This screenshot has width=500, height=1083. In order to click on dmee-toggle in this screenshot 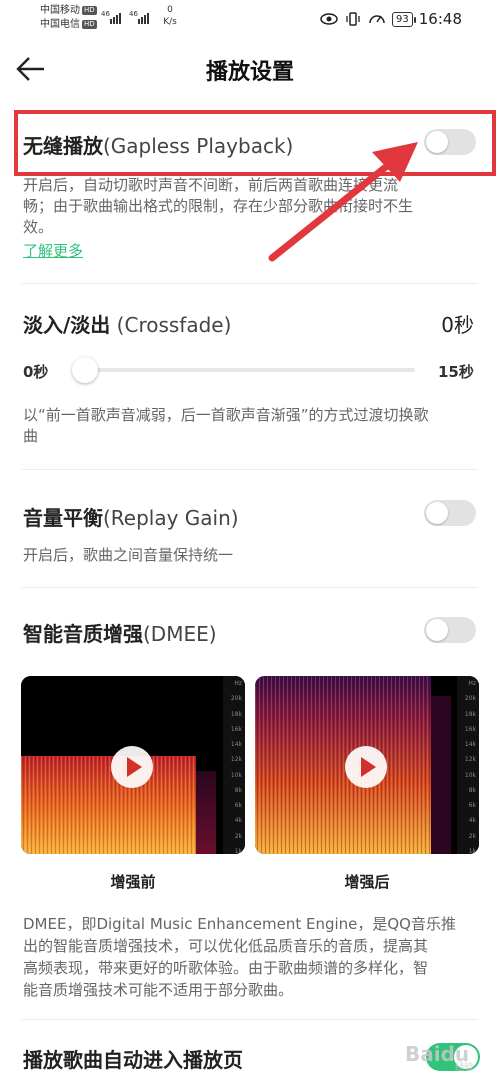, I will do `click(450, 630)`.